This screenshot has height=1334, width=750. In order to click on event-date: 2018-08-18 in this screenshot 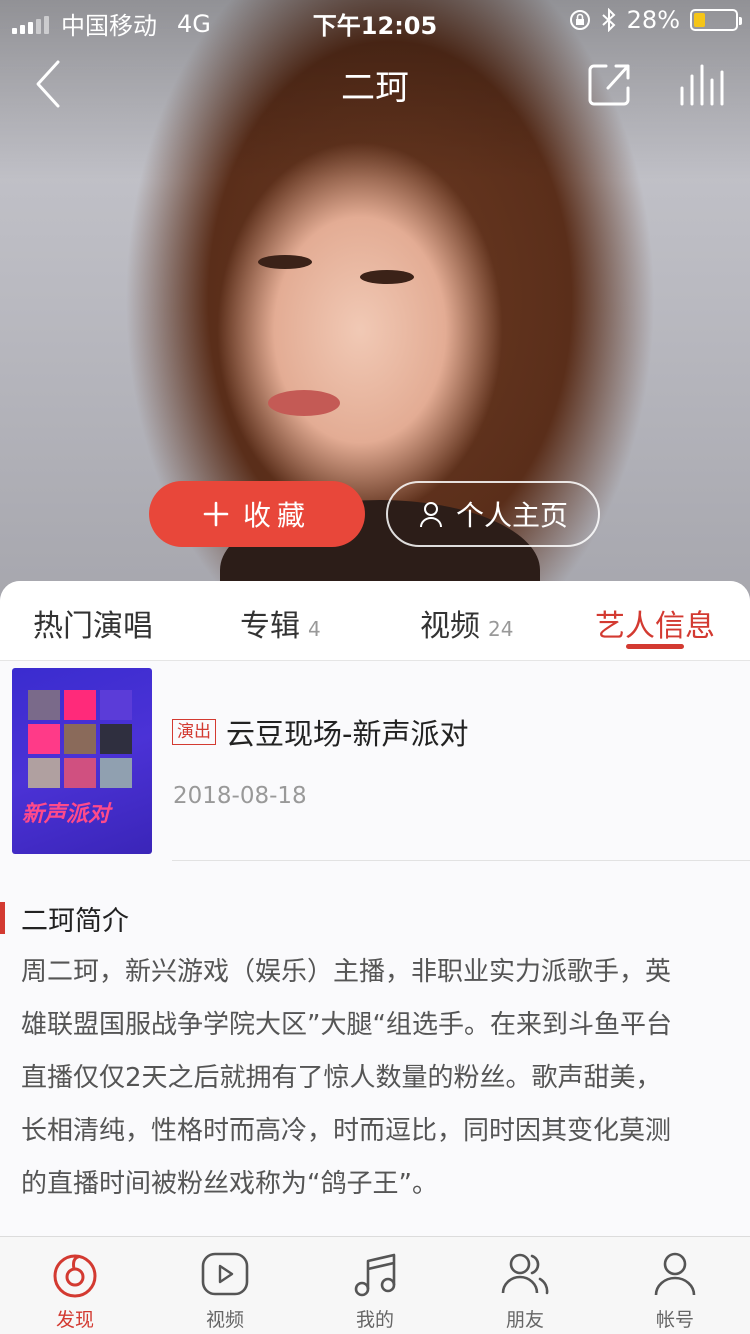, I will do `click(240, 796)`.